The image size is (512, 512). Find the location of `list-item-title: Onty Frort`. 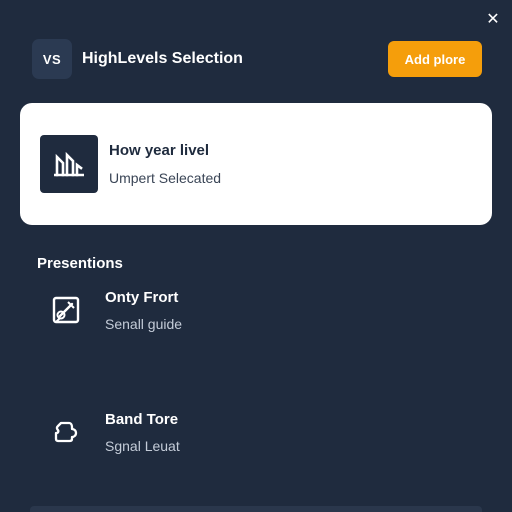

list-item-title: Onty Frort is located at coordinates (142, 297).